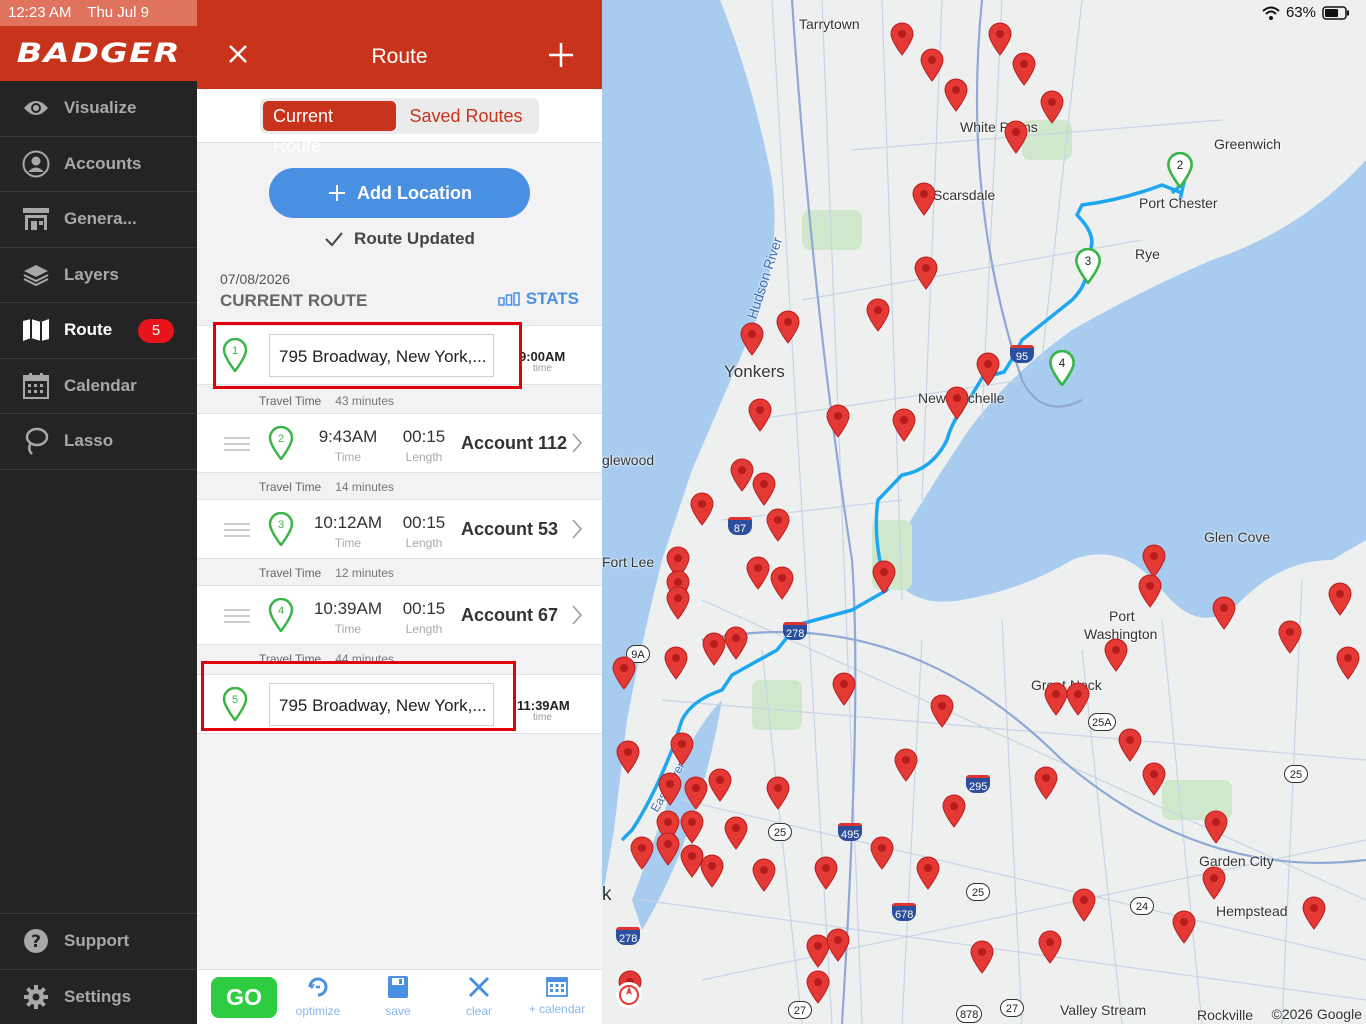  What do you see at coordinates (98, 942) in the screenshot?
I see `sidebar-item-support: ? Support` at bounding box center [98, 942].